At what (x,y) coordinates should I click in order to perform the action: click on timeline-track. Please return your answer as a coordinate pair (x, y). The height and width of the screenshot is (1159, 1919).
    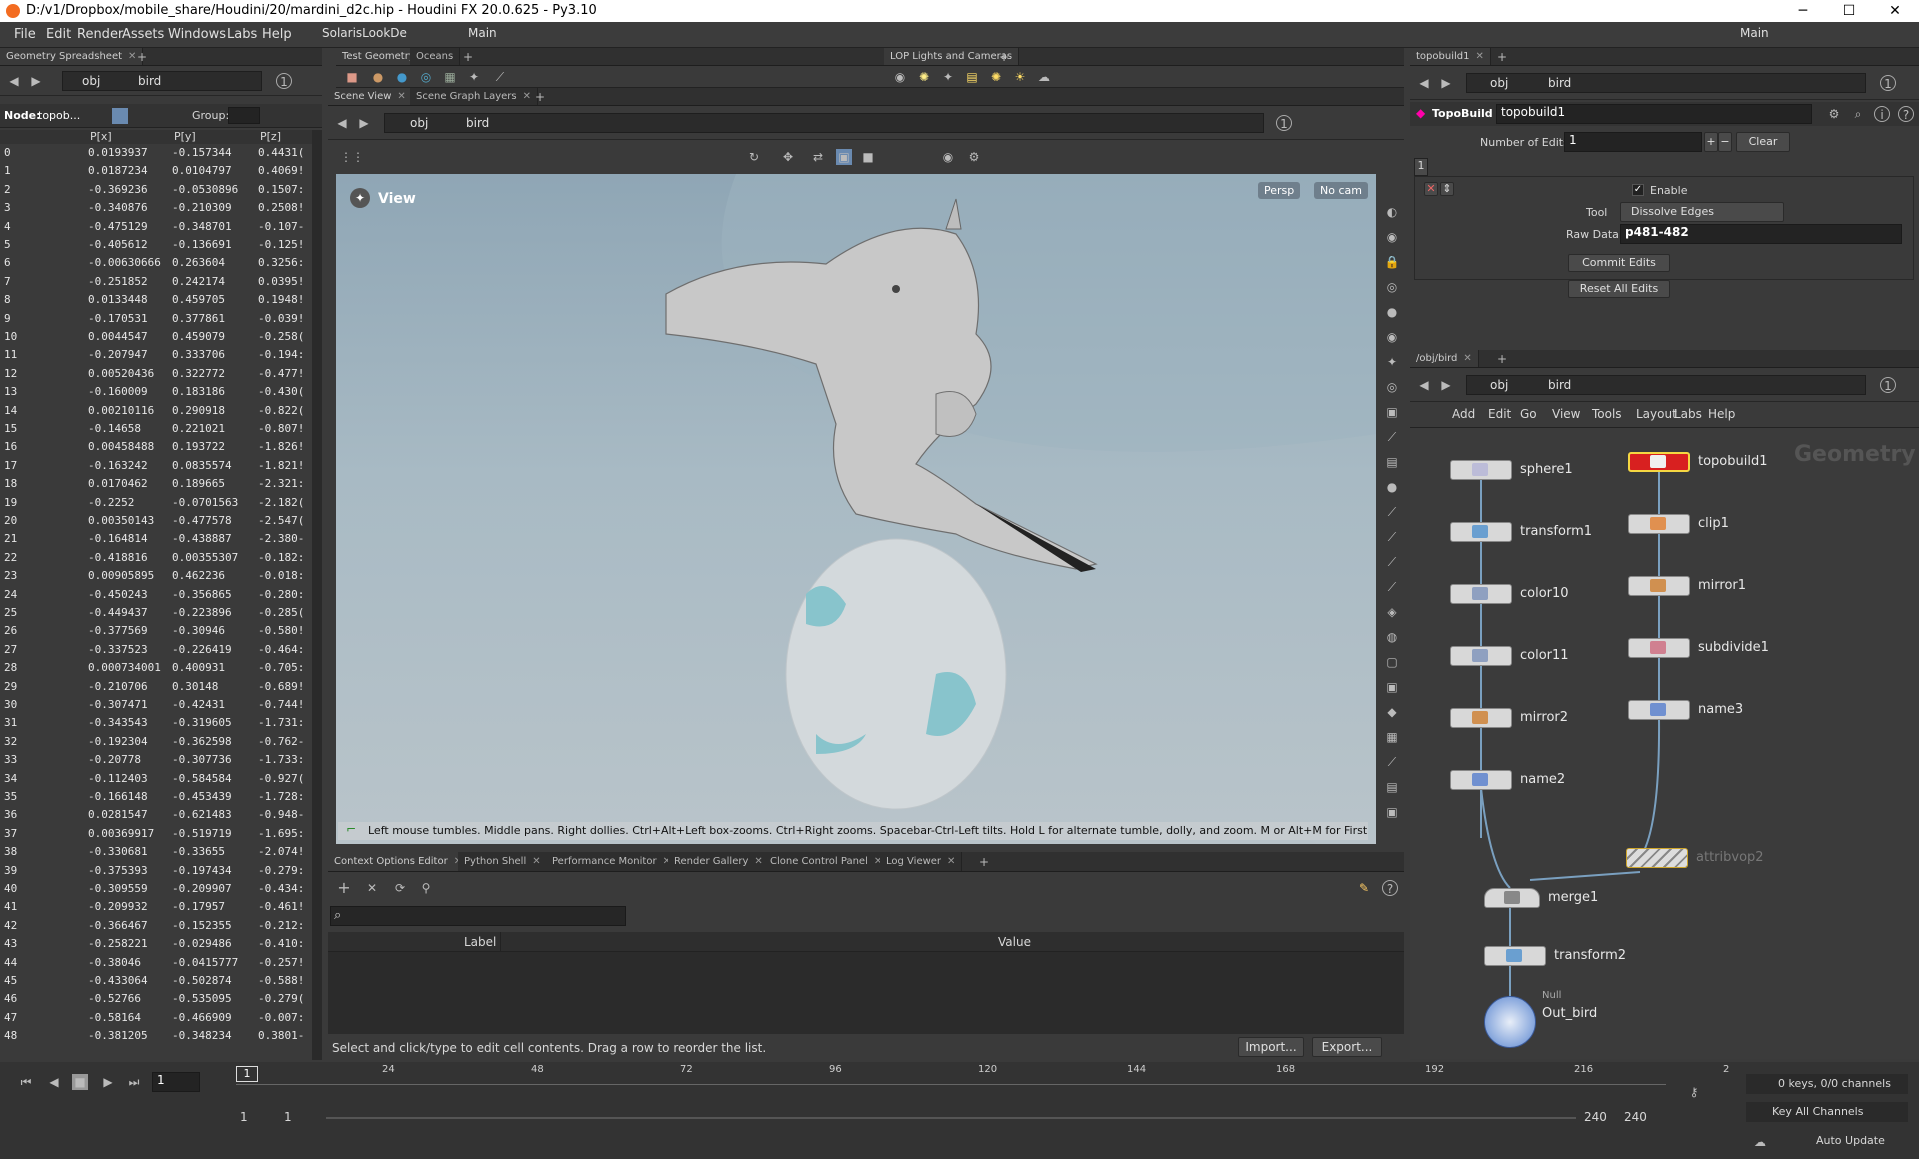
    Looking at the image, I should click on (951, 1084).